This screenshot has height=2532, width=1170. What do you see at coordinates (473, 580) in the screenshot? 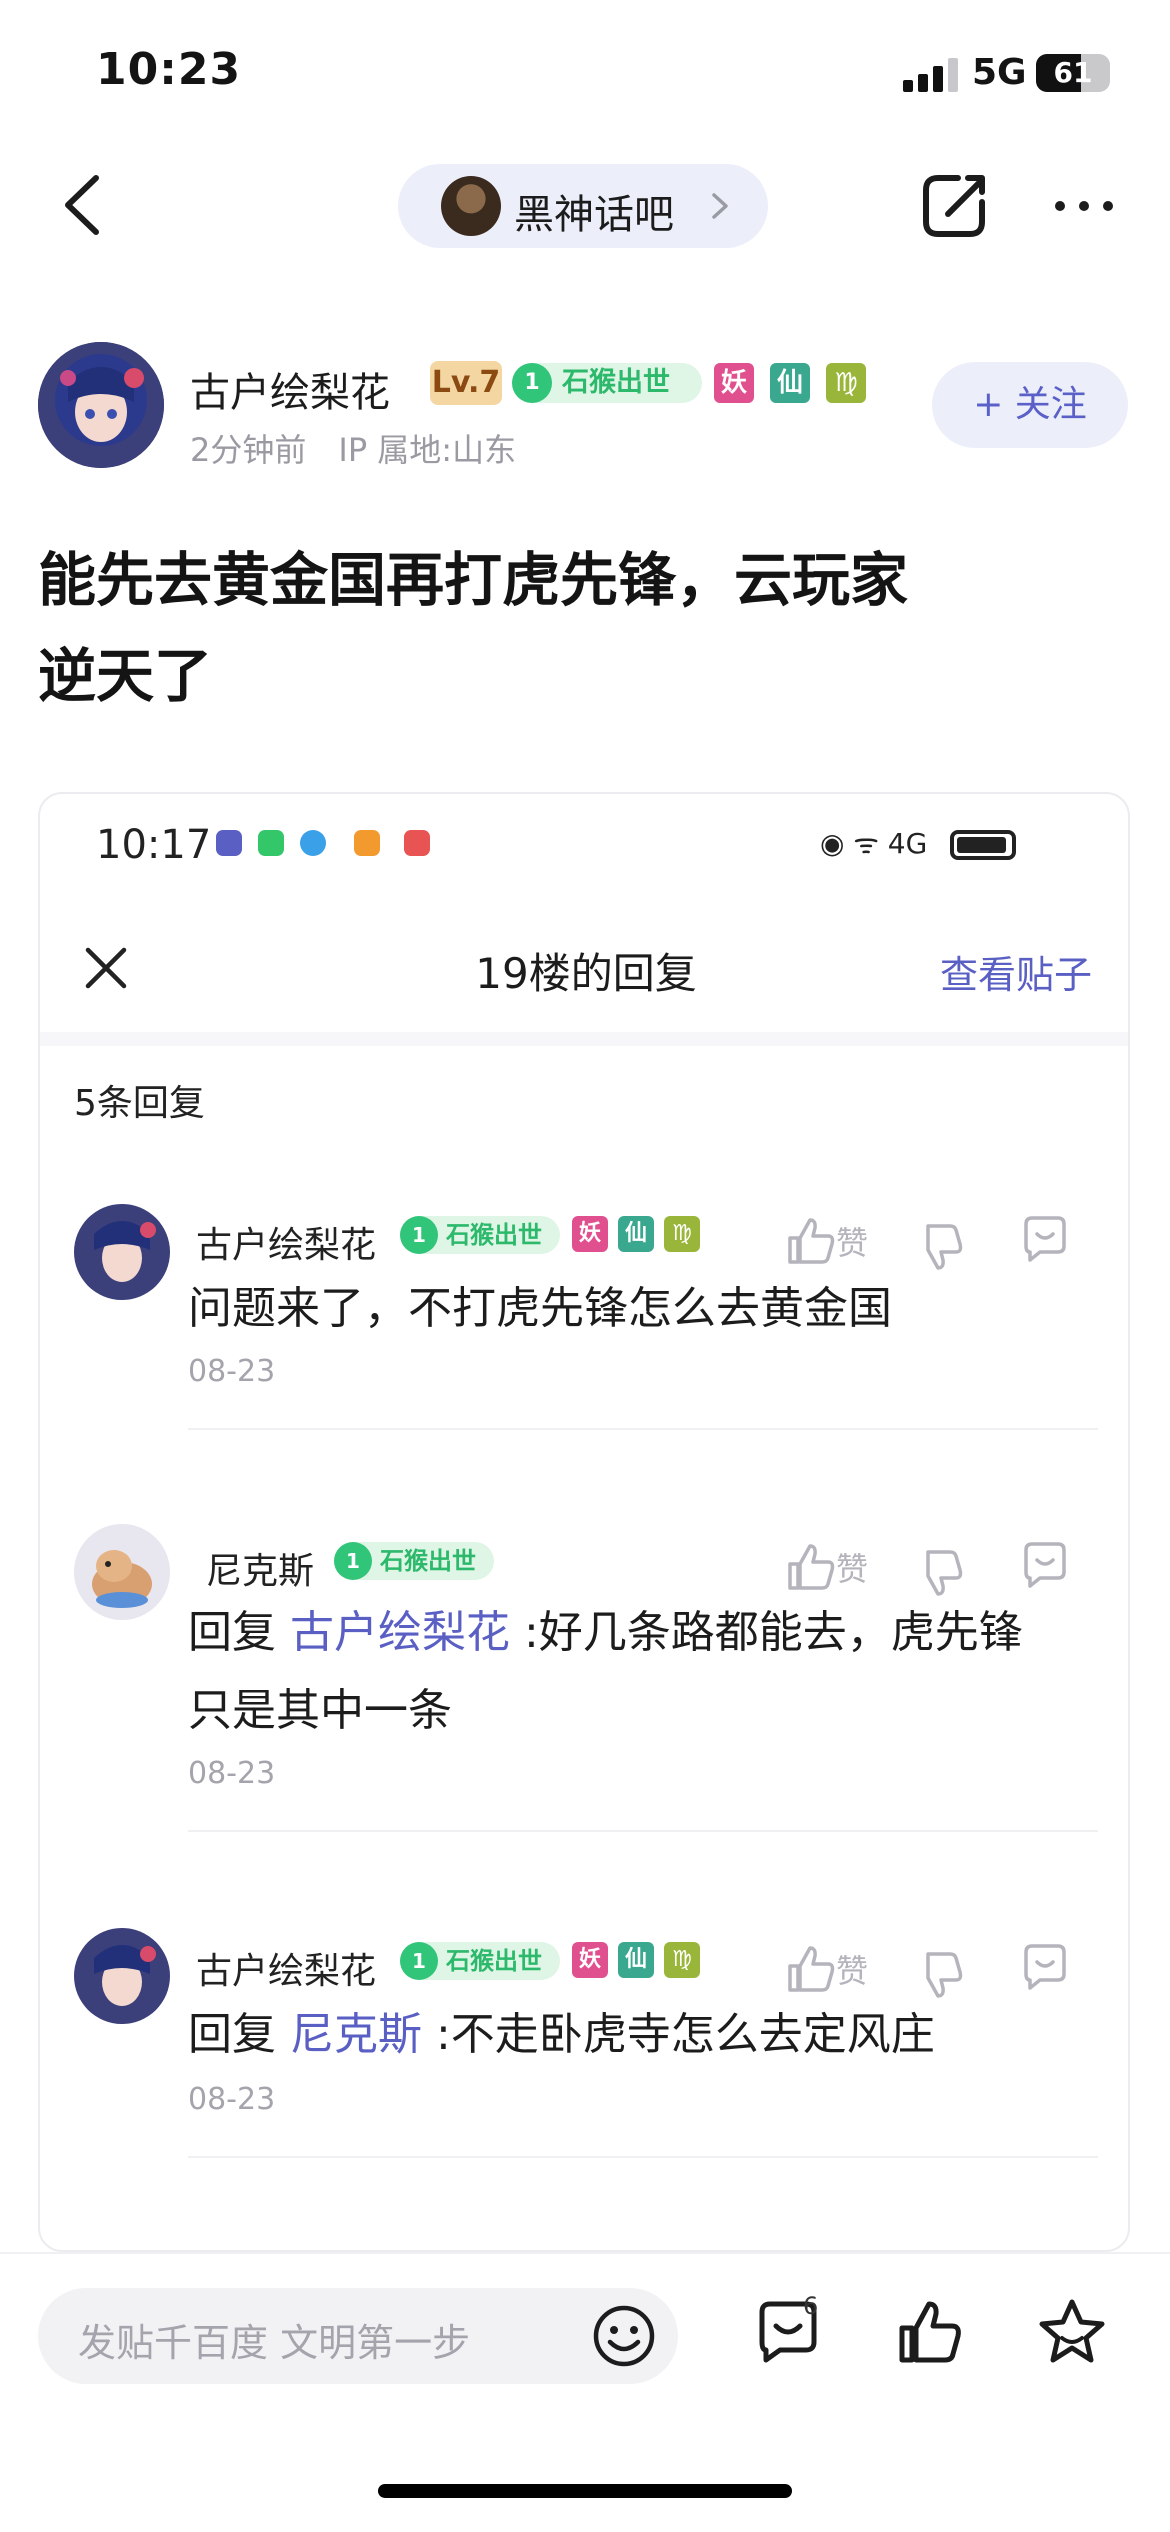
I see `post-title-line-1: 能先去黄金国再打虎先锋，云玩家` at bounding box center [473, 580].